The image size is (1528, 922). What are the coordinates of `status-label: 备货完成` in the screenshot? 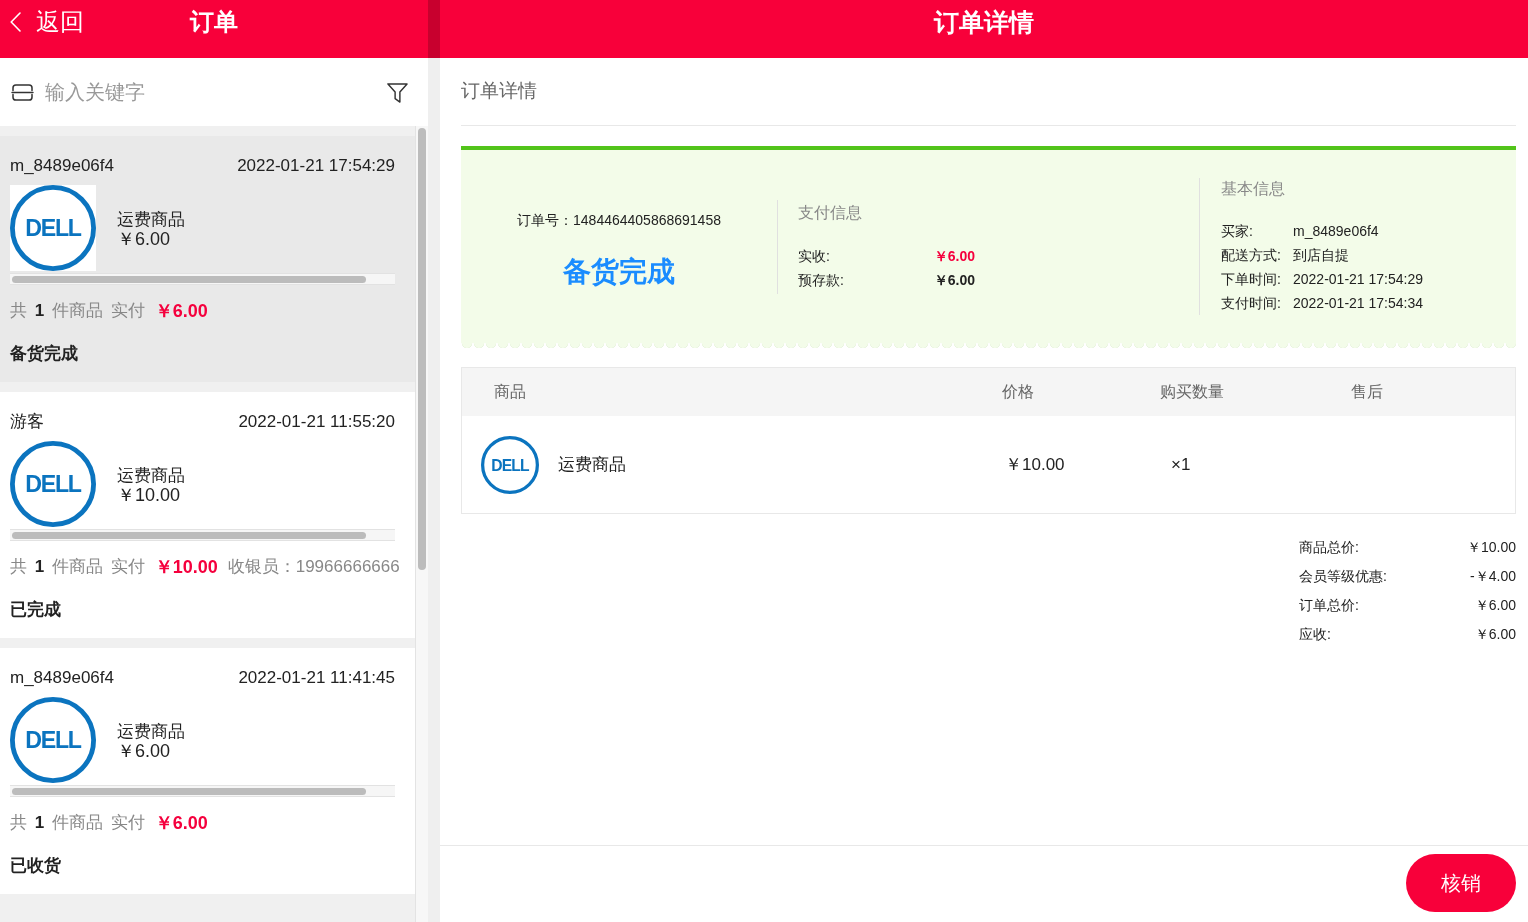 It's located at (619, 271).